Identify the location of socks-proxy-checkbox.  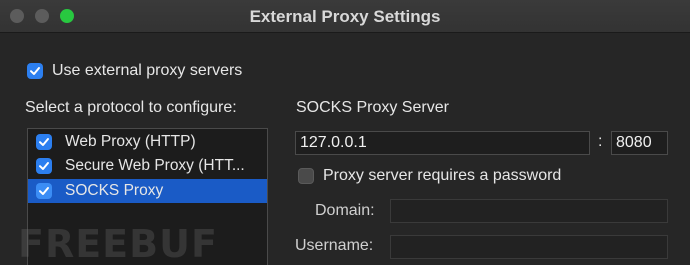
(44, 191).